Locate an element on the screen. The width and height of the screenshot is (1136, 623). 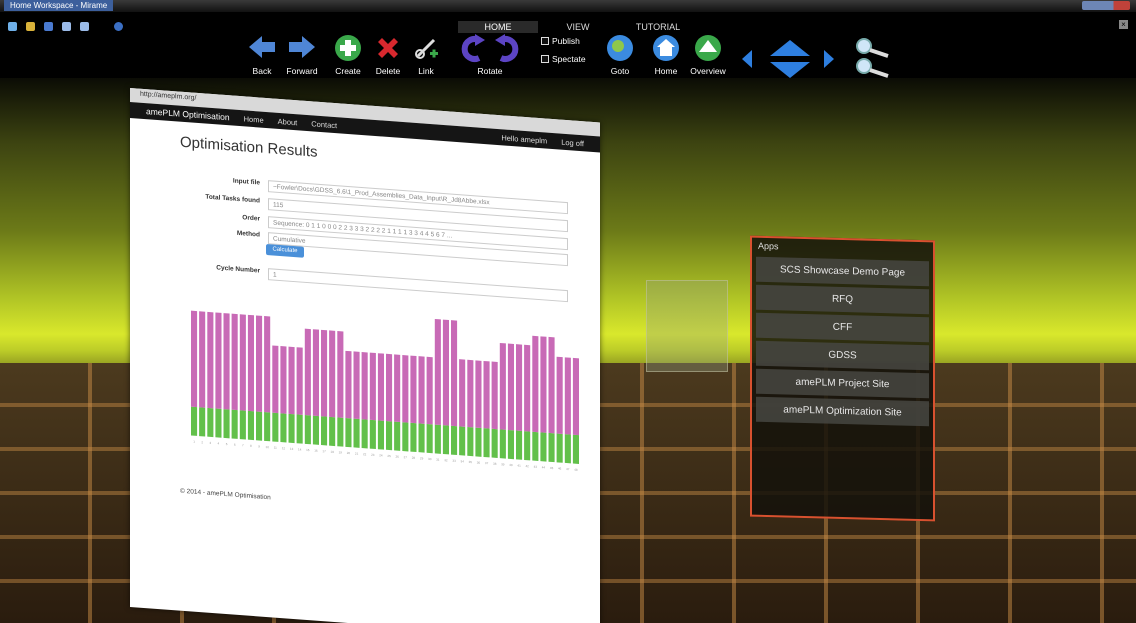
new-file-icon is located at coordinates (12, 26).